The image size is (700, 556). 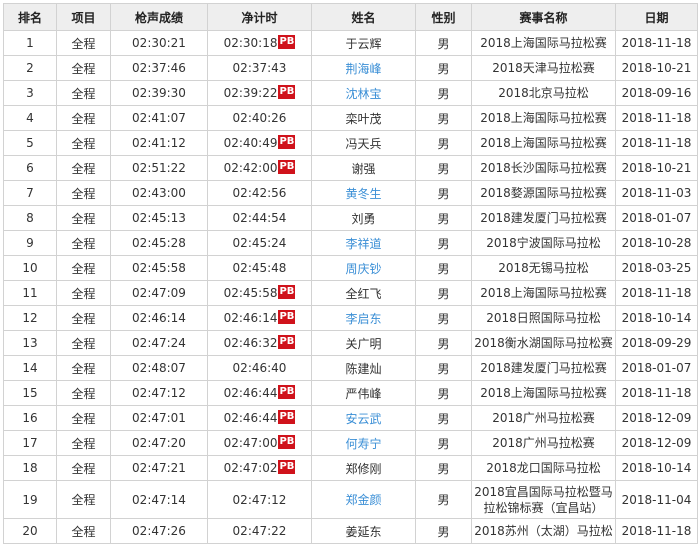 I want to click on net-time-cell: 02:42:56, so click(x=259, y=193).